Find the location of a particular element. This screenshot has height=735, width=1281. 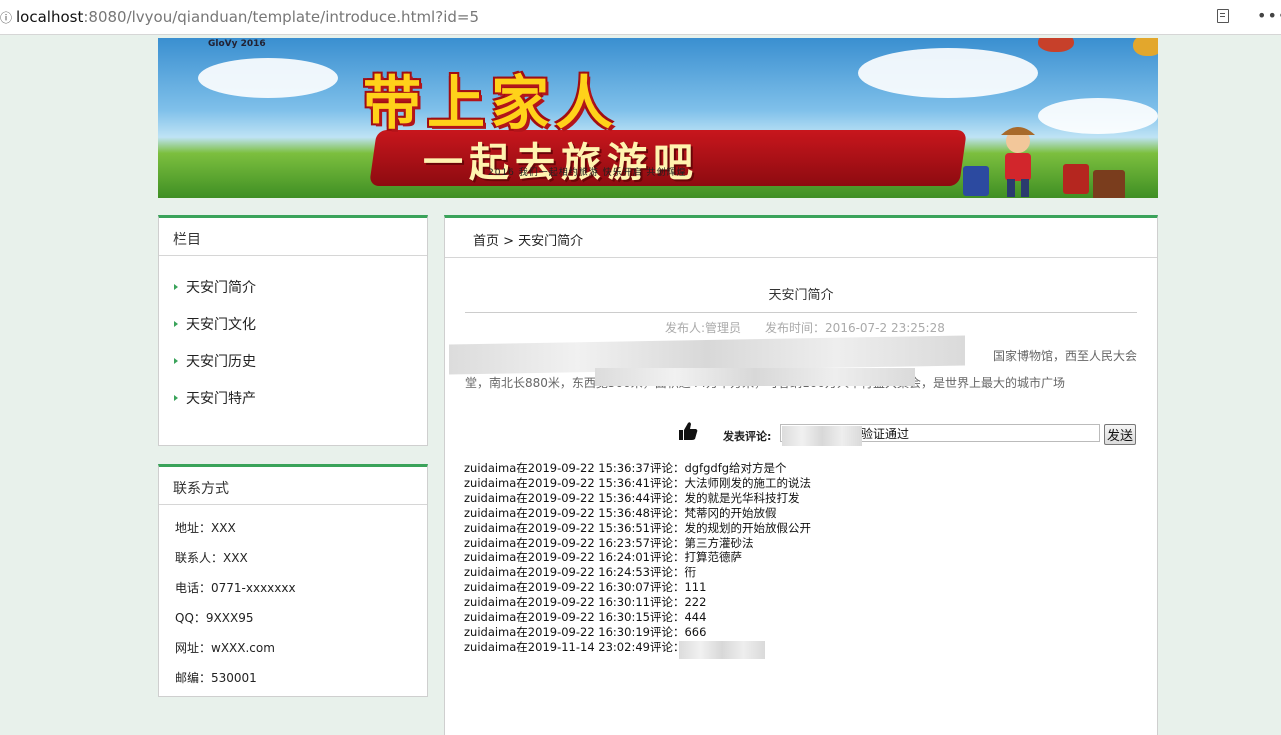

thumbs-up-icon is located at coordinates (688, 431).